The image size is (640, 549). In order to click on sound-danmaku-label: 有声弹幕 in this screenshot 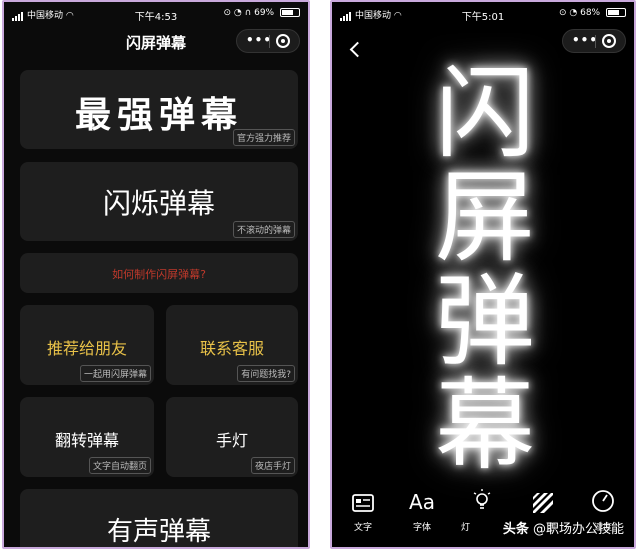, I will do `click(158, 532)`.